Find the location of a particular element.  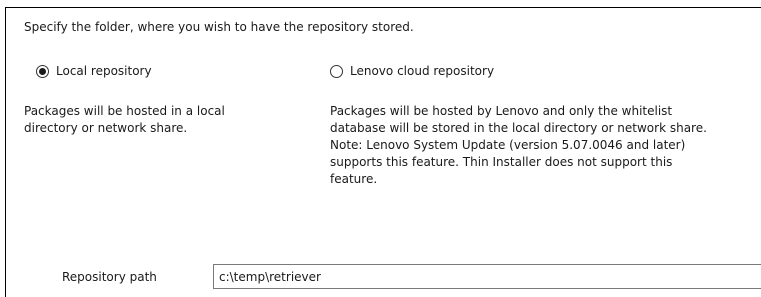

radio-selected-icon is located at coordinates (42, 71).